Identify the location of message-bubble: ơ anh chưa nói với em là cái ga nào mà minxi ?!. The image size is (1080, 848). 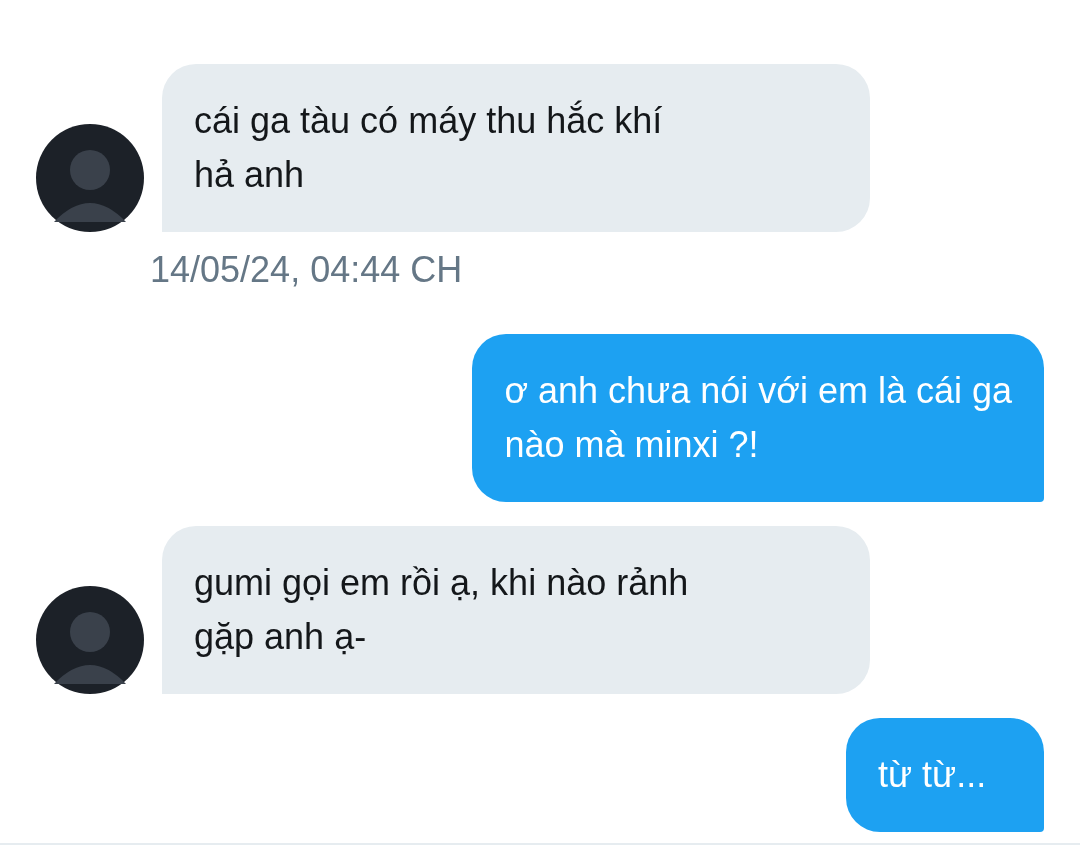
(758, 418).